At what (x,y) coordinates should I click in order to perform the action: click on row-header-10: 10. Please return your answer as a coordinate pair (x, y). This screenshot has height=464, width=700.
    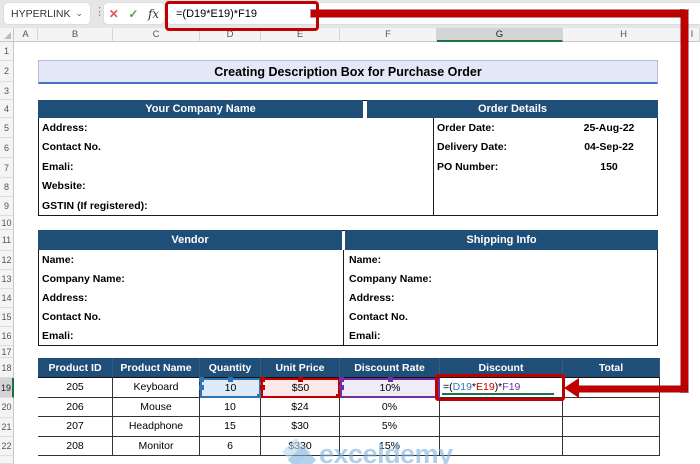
    Looking at the image, I should click on (7, 223).